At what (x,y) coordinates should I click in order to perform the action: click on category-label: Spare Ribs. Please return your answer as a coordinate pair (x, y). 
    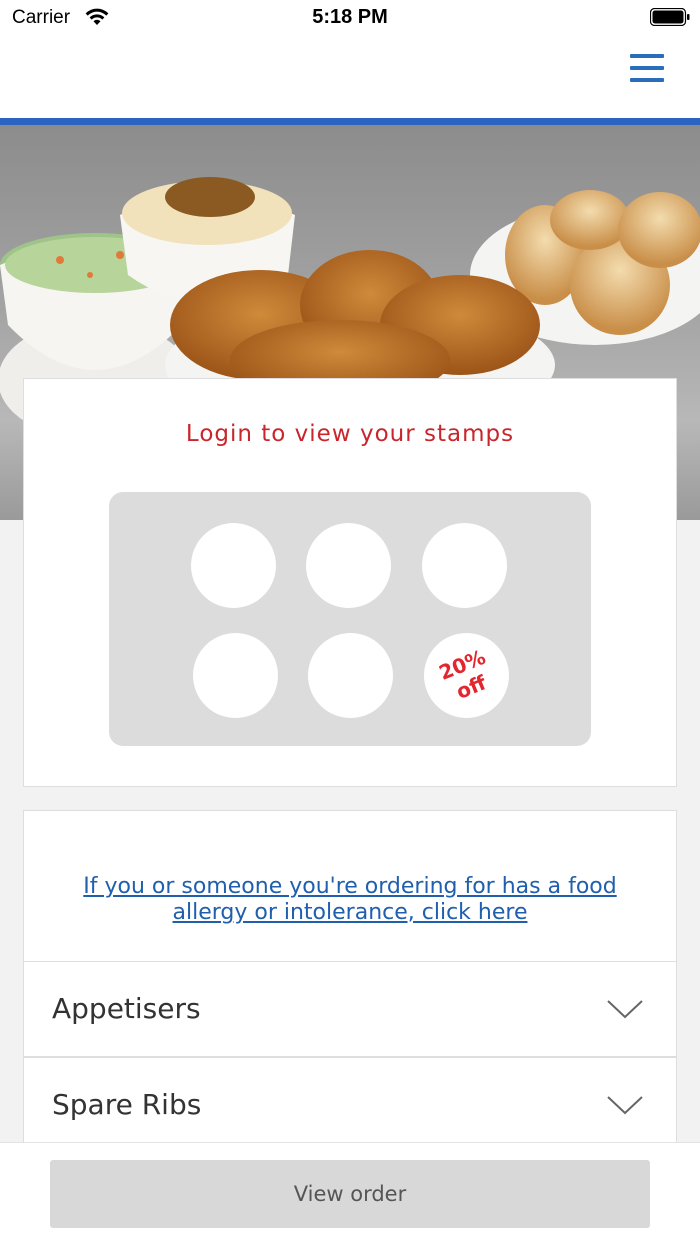
    Looking at the image, I should click on (127, 1104).